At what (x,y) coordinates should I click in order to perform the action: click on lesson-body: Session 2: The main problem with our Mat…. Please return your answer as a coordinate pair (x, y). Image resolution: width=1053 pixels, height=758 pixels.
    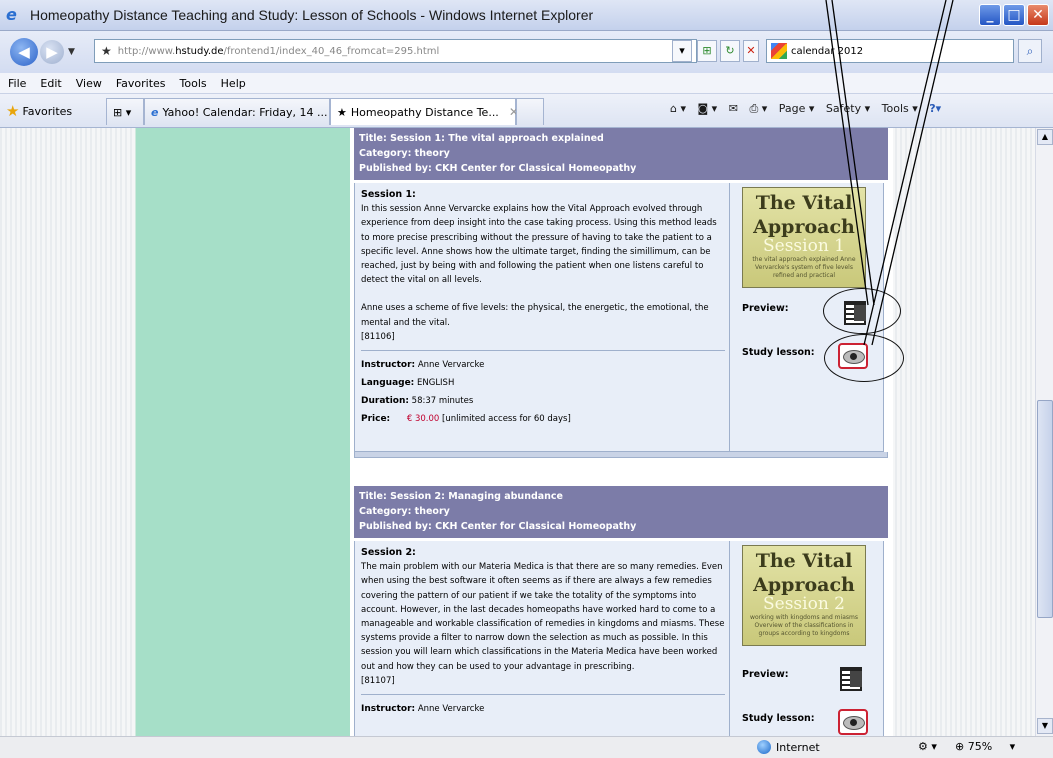
    Looking at the image, I should click on (621, 637).